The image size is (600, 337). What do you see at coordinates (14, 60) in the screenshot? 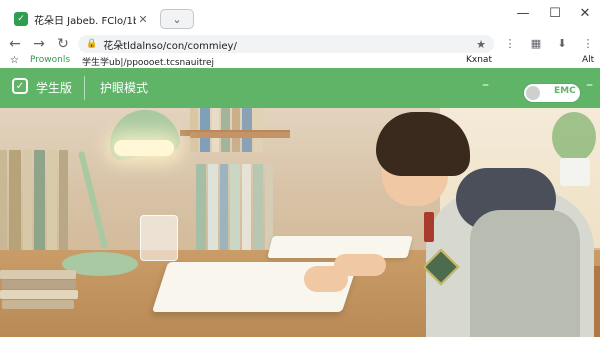
I see `bookmark-star-icon: ☆` at bounding box center [14, 60].